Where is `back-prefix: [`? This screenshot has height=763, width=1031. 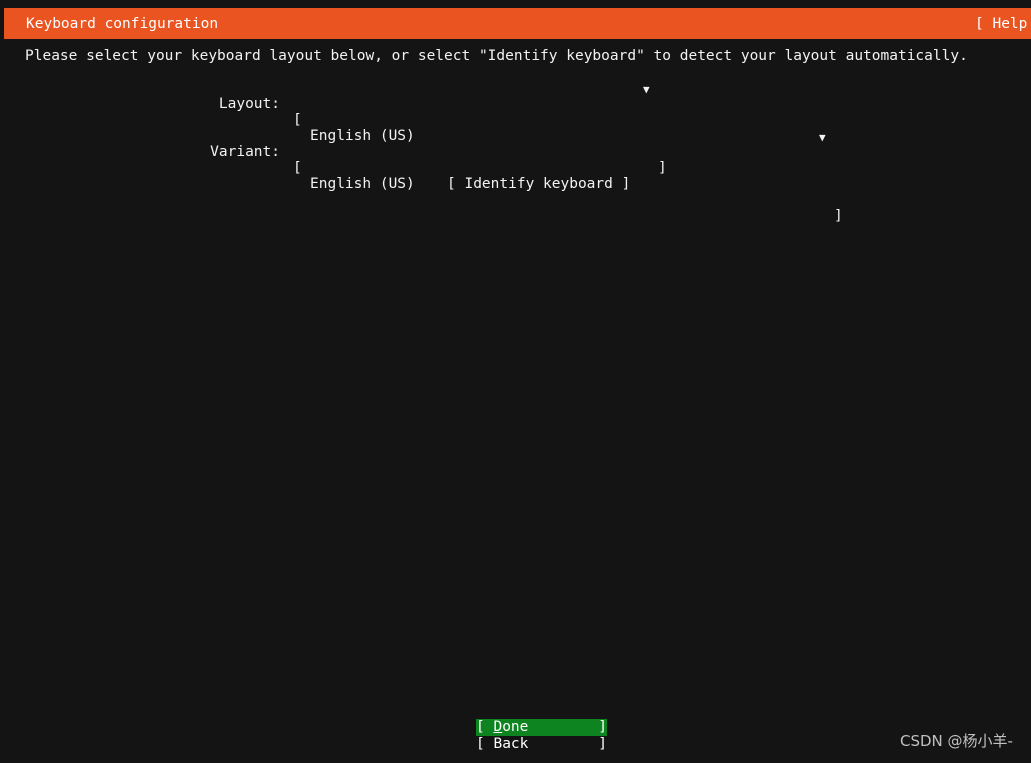
back-prefix: [ is located at coordinates (485, 744).